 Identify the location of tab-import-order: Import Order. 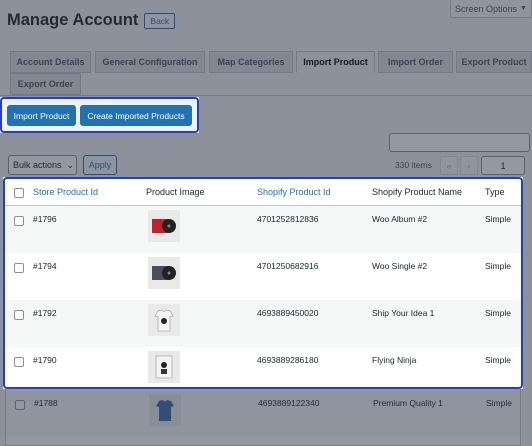
(415, 62).